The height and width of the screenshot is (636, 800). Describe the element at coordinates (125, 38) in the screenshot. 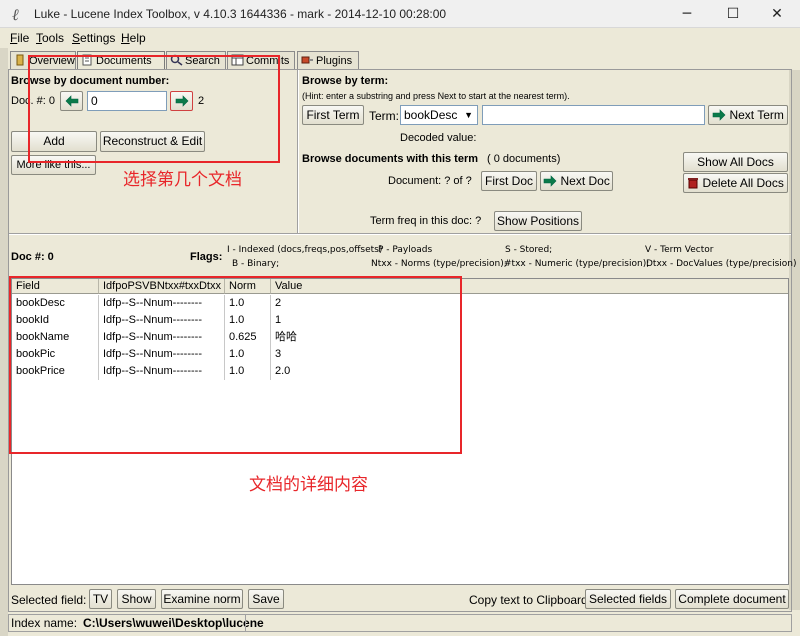

I see `menu-help-mnemonic: H` at that location.